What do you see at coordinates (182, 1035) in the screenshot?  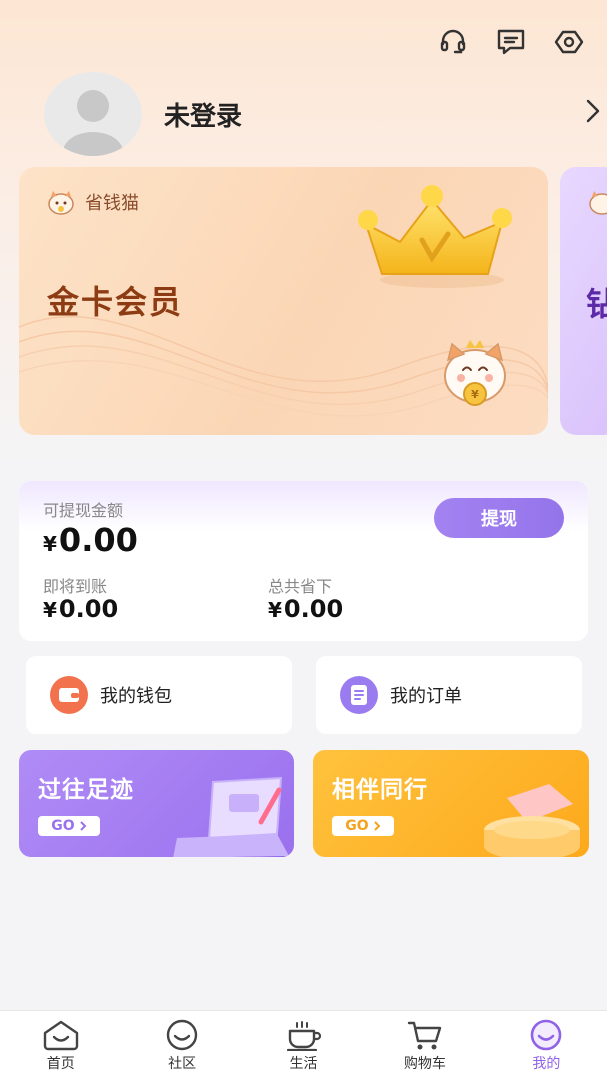 I see `community-icon` at bounding box center [182, 1035].